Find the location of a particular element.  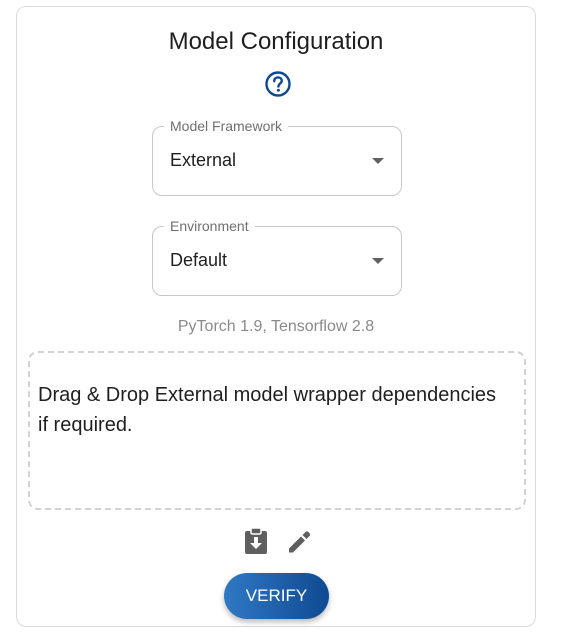

pencil-icon is located at coordinates (299, 542).